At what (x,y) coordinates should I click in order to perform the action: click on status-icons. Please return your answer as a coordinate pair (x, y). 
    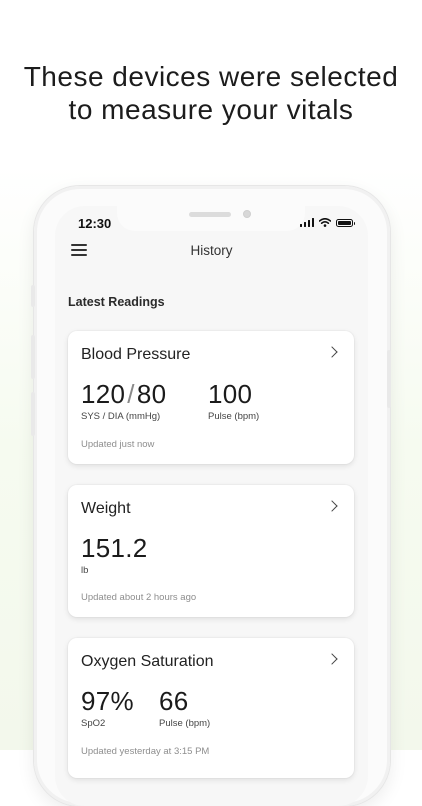
    Looking at the image, I should click on (327, 222).